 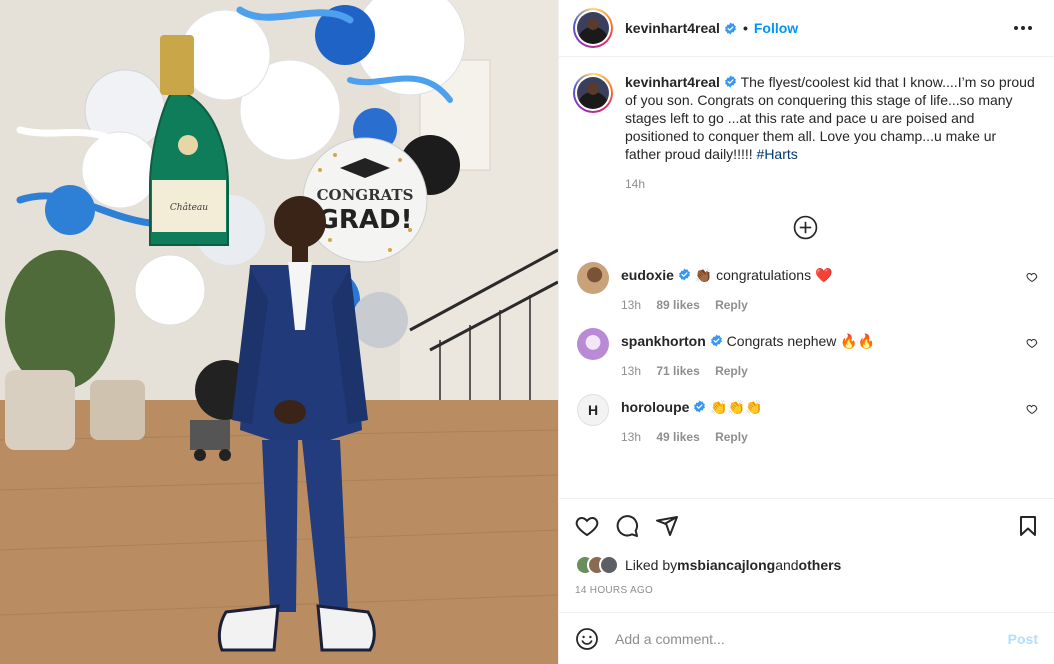 I want to click on comment-body: 👏🏾 congratulations ❤️, so click(x=763, y=275).